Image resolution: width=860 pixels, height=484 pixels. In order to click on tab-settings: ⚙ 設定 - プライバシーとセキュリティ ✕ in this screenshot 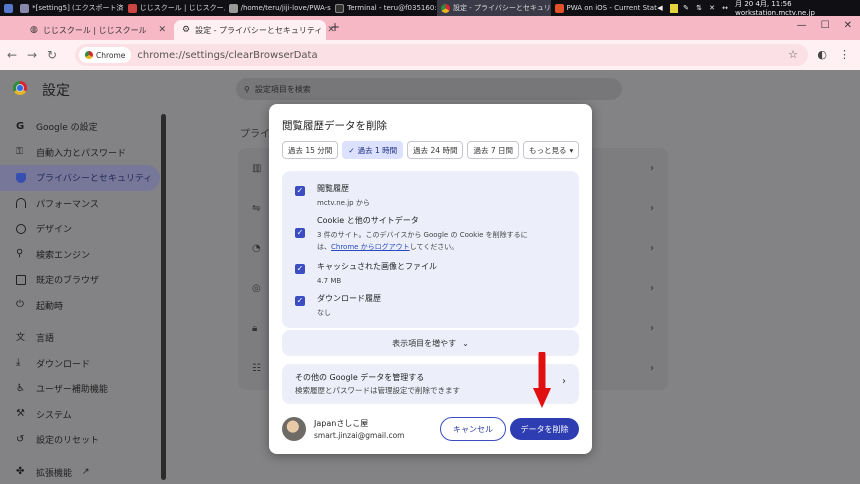, I will do `click(254, 30)`.